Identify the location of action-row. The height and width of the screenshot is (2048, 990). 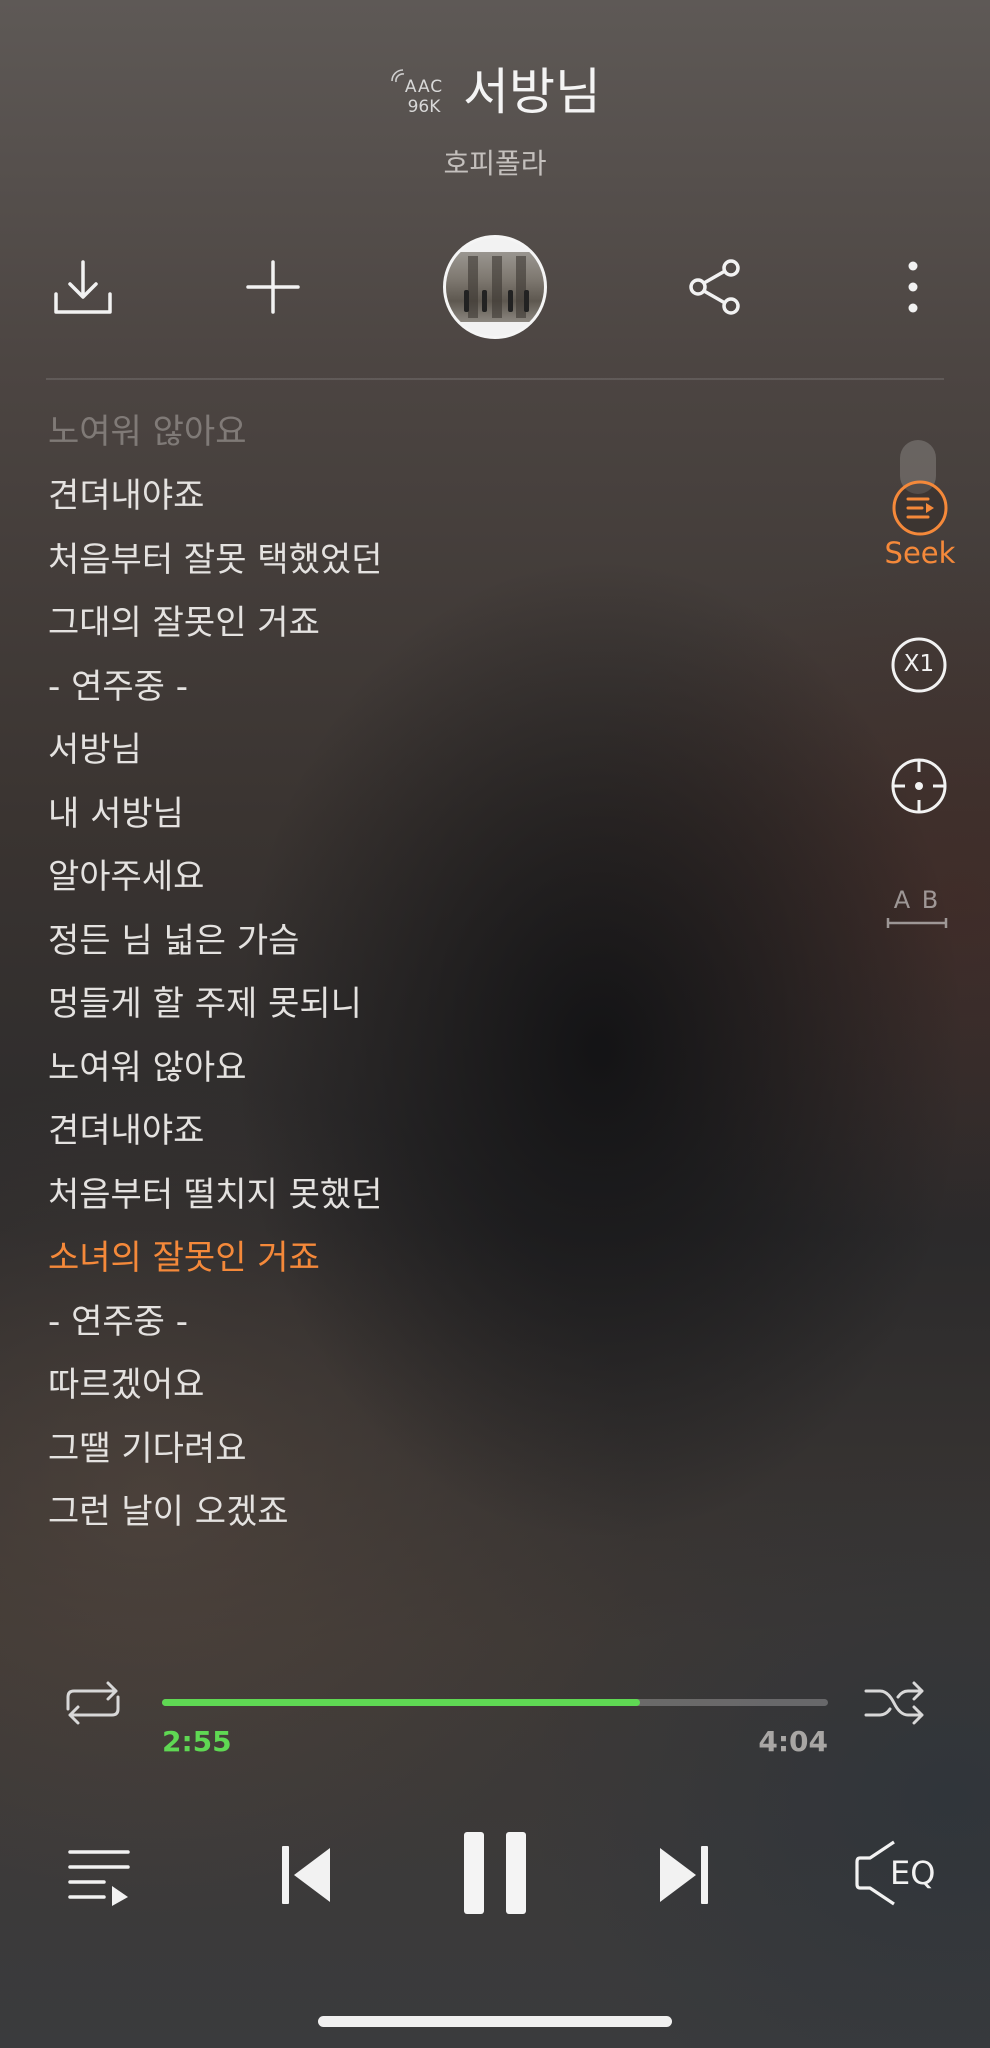
(495, 287).